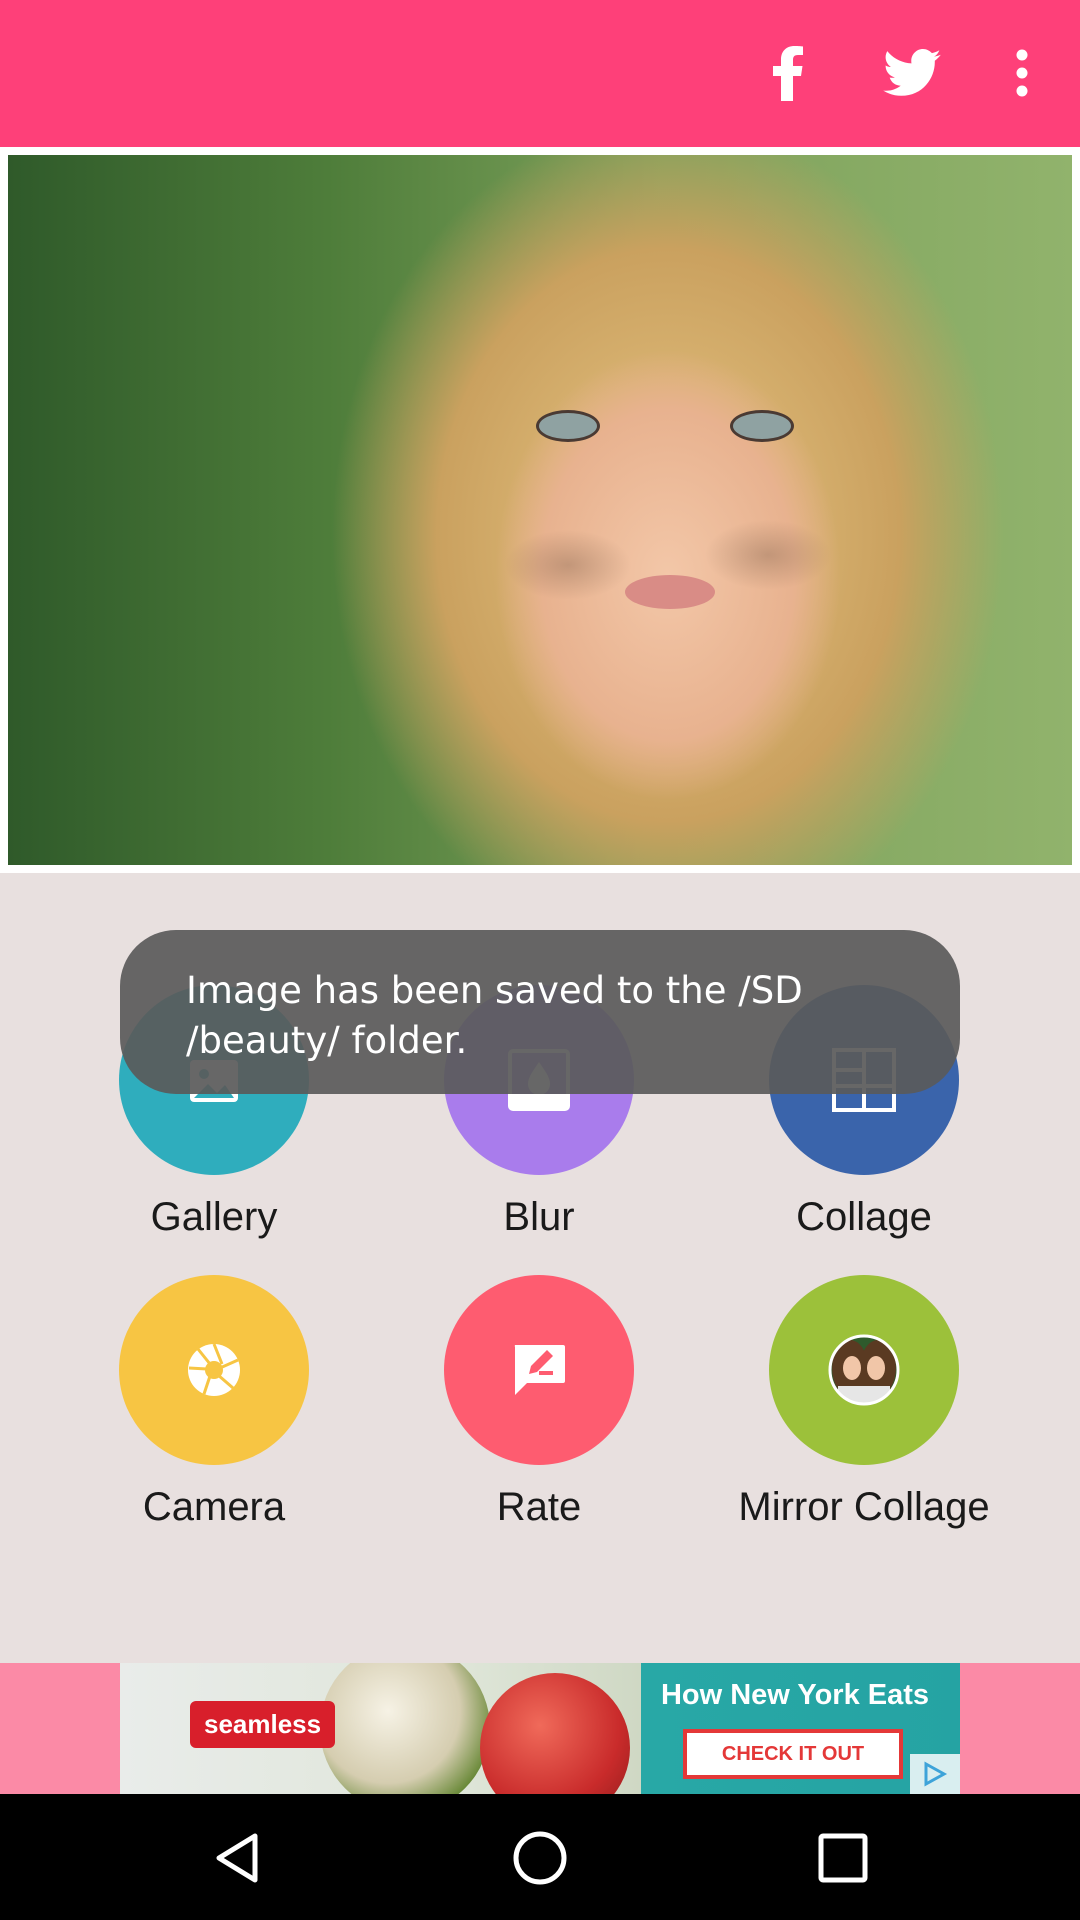 This screenshot has height=1920, width=1080. I want to click on ad-banner: seamless How New York Eats CHECK IT OUT, so click(540, 1728).